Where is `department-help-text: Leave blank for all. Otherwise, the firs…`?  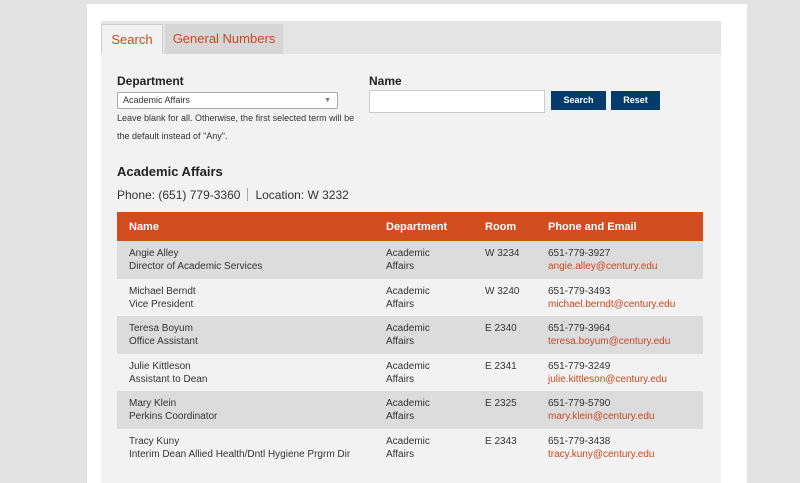 department-help-text: Leave blank for all. Otherwise, the firs… is located at coordinates (236, 127).